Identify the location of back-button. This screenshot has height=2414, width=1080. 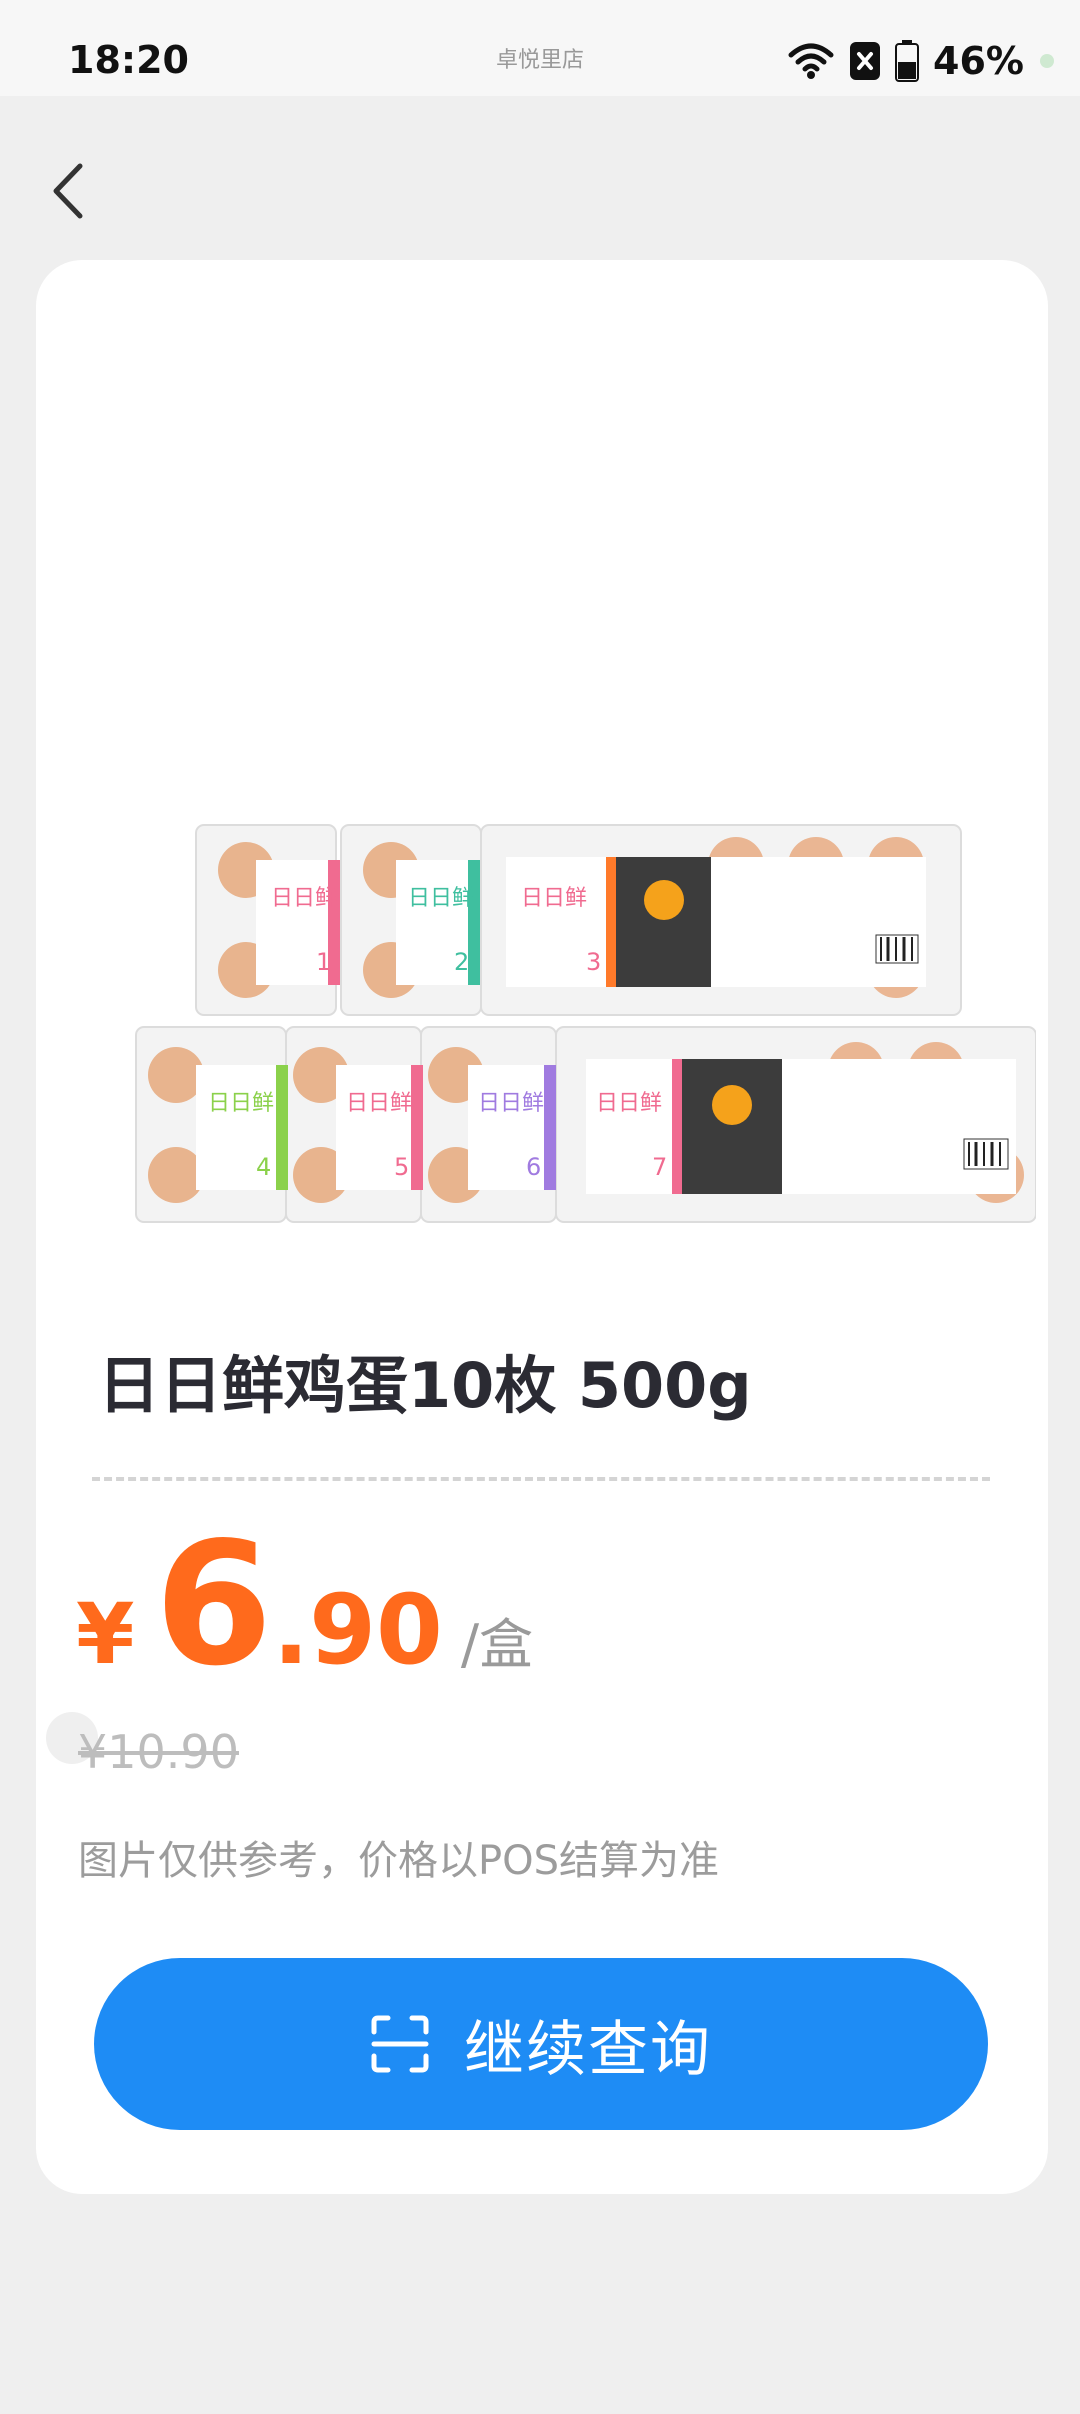
(68, 191).